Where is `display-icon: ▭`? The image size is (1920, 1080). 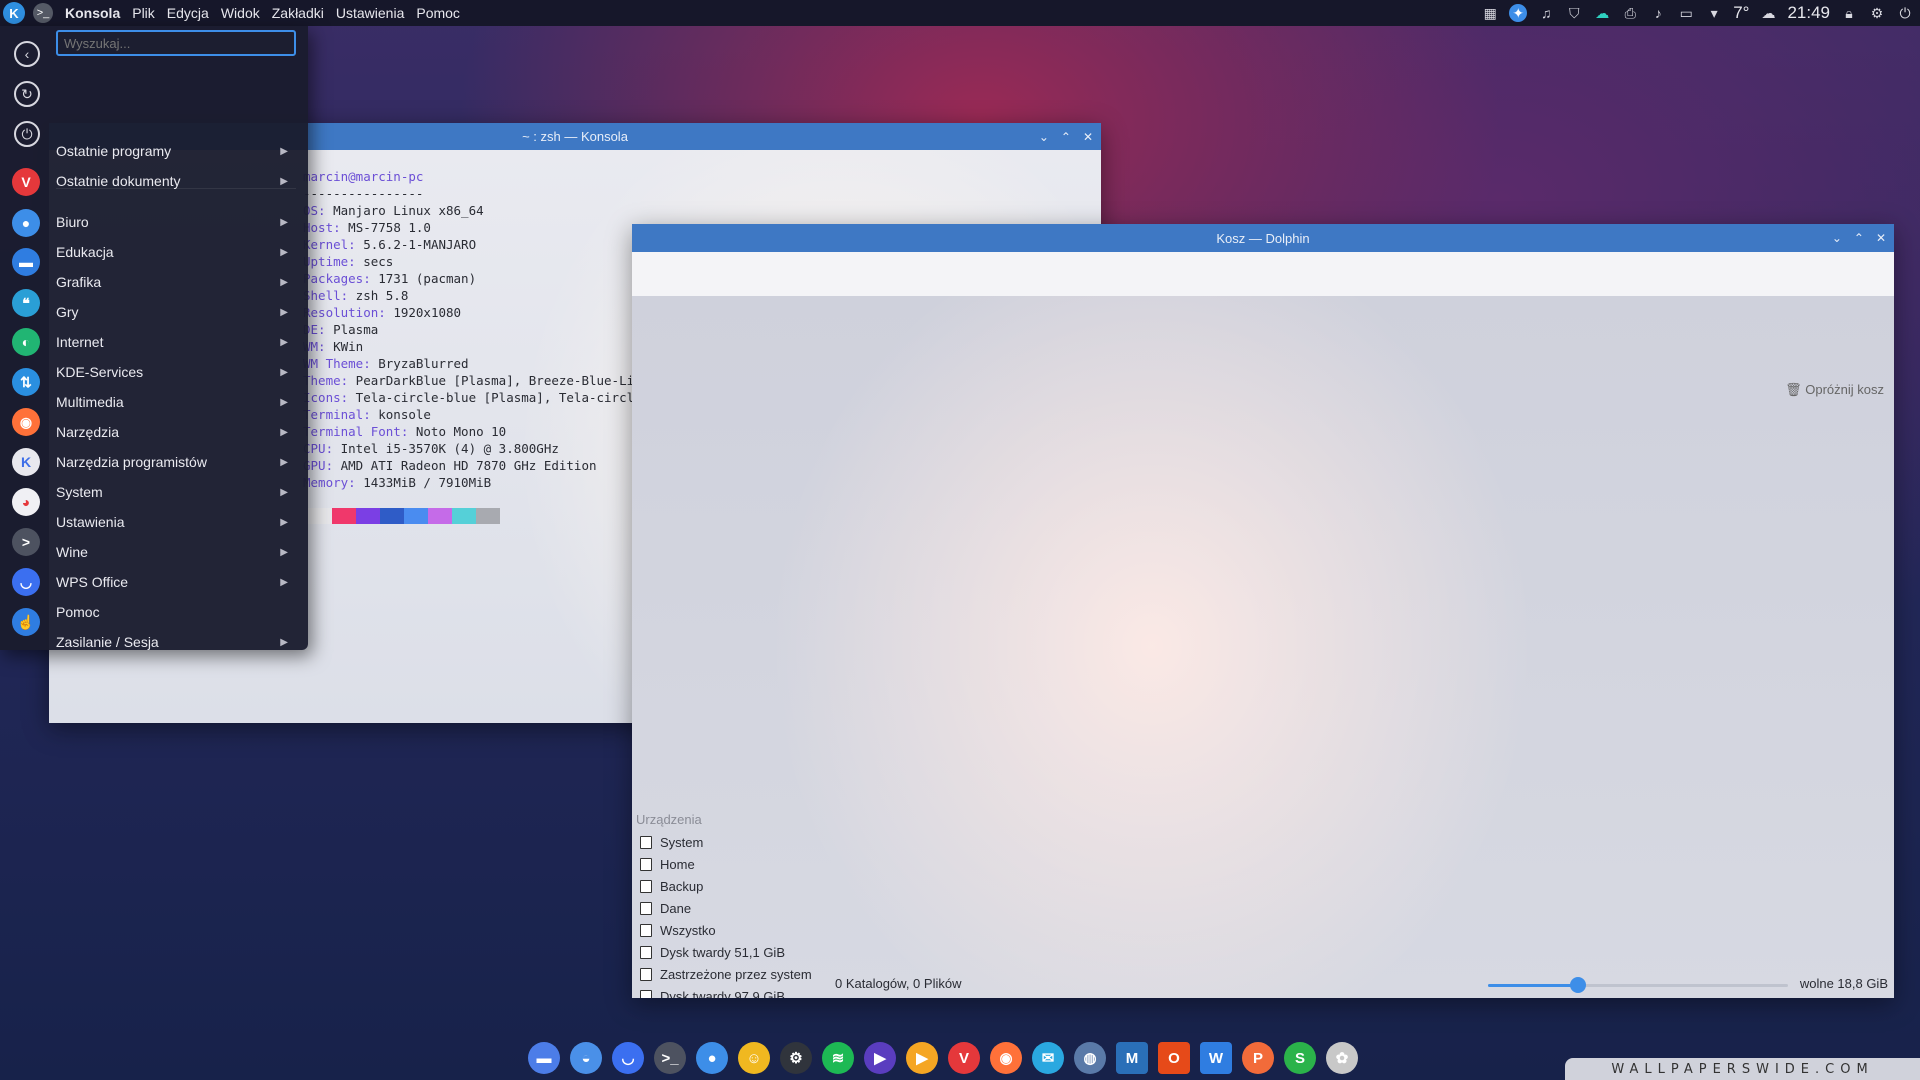
display-icon: ▭ is located at coordinates (1686, 13).